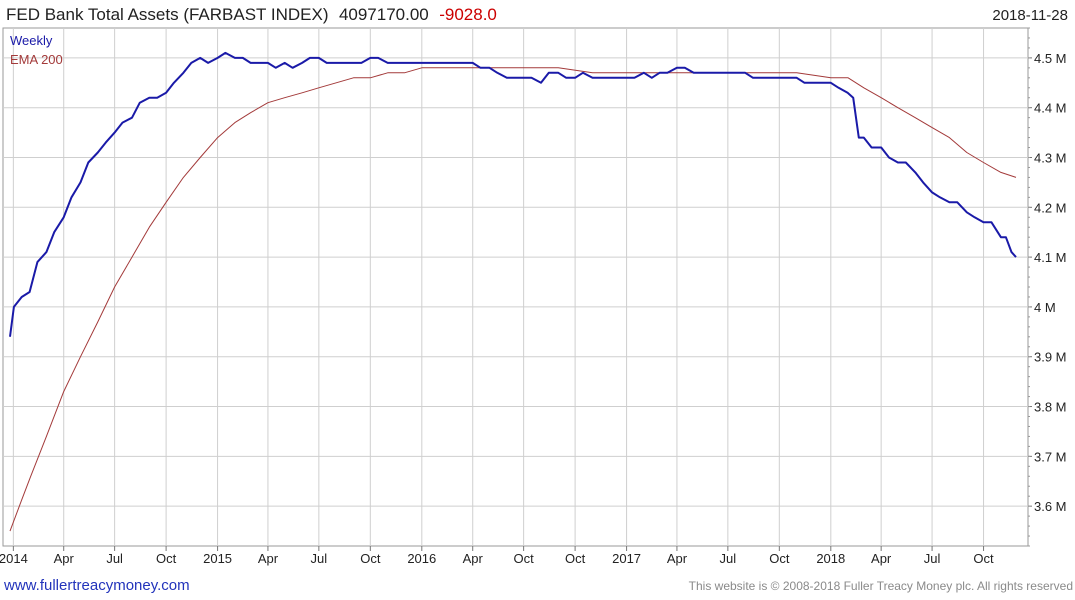  Describe the element at coordinates (468, 14) in the screenshot. I see `change-value: -9028.0` at that location.